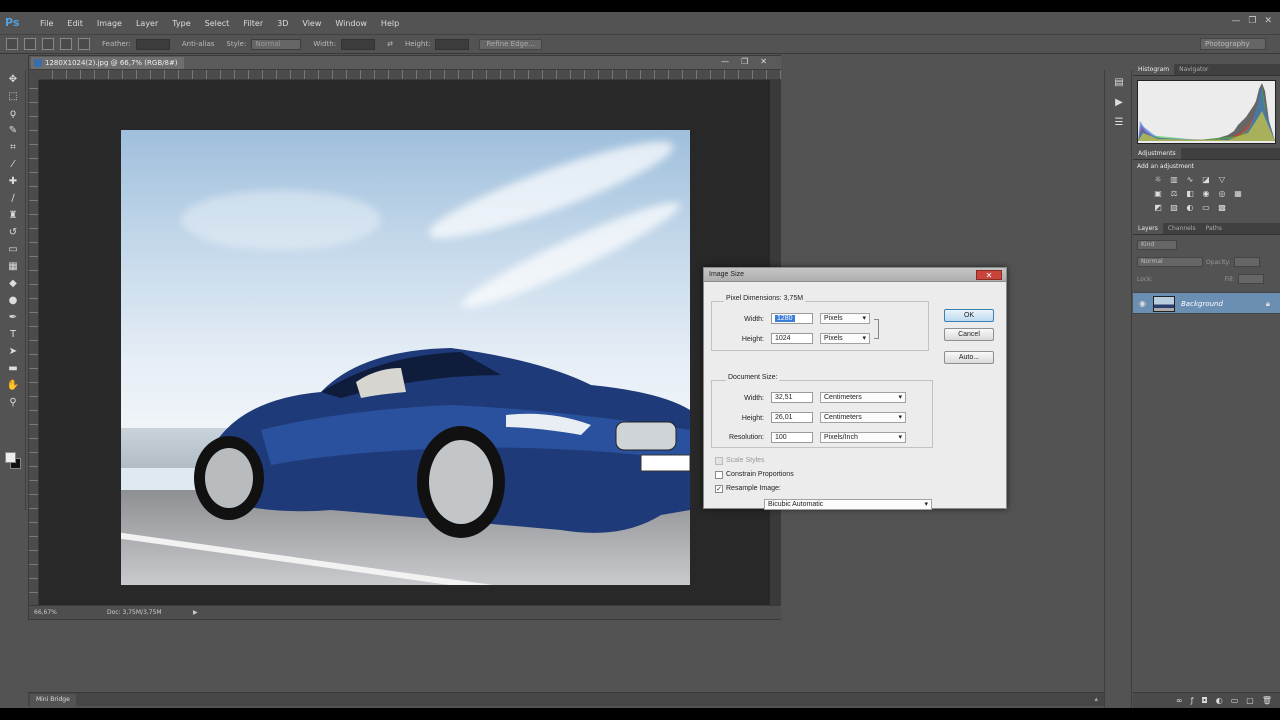 This screenshot has width=1280, height=720. Describe the element at coordinates (390, 44) in the screenshot. I see `swap-icon: ⇄` at that location.